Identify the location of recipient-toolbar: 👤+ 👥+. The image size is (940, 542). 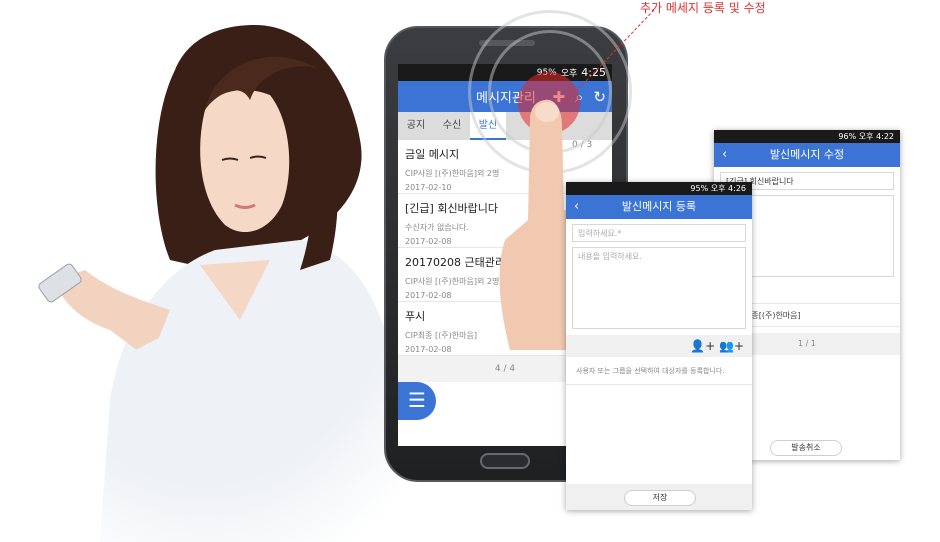
(659, 346).